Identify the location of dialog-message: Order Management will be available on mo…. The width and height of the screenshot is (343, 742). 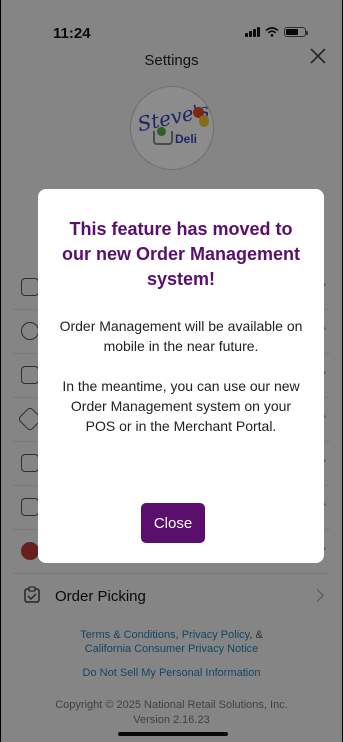
(181, 336).